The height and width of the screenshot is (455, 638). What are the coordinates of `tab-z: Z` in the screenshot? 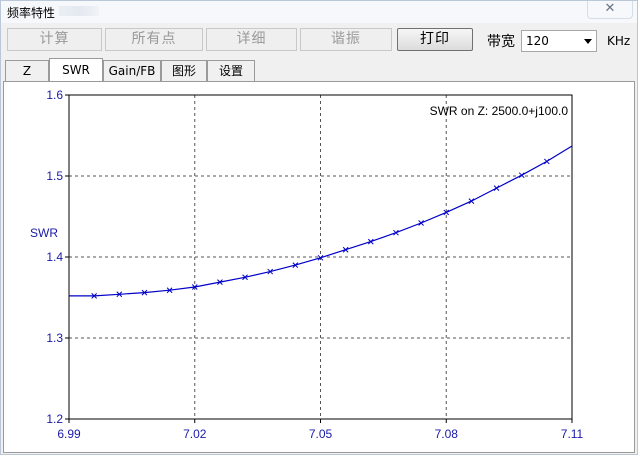 It's located at (27, 70).